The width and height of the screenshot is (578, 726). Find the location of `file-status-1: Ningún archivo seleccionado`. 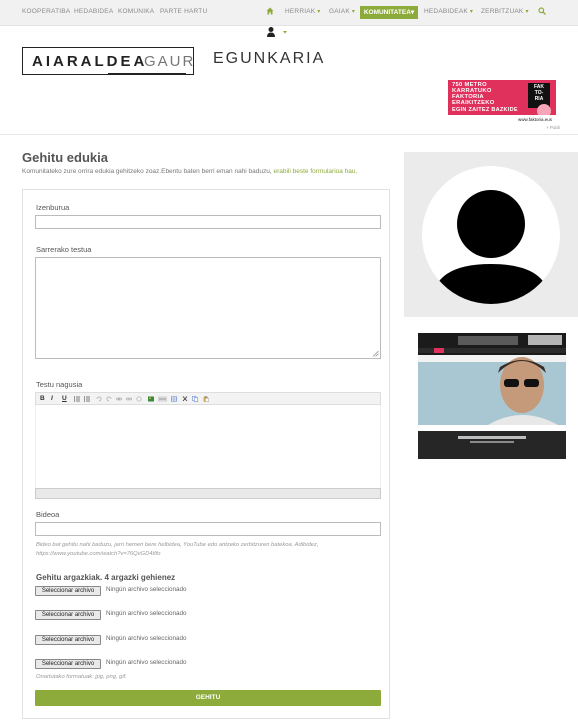

file-status-1: Ningún archivo seleccionado is located at coordinates (146, 589).